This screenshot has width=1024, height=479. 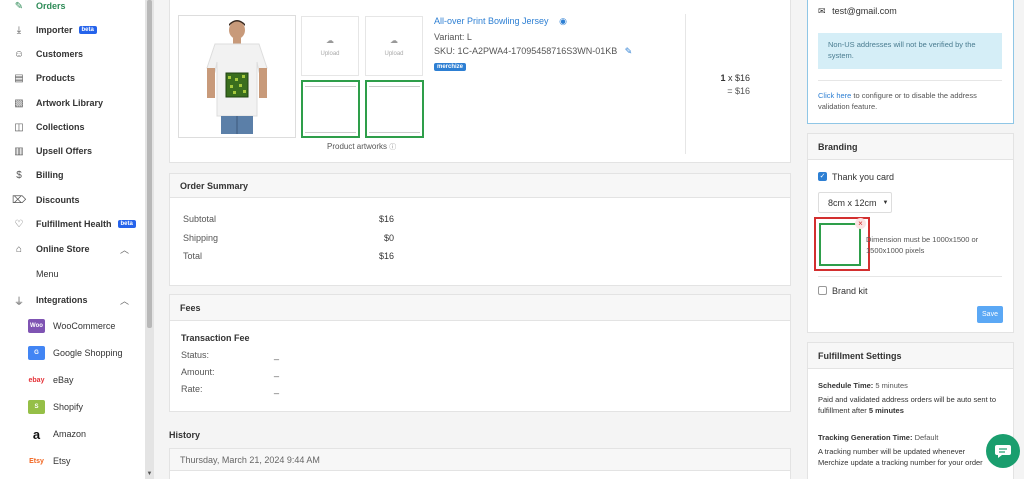 I want to click on fee-rate-value: _, so click(x=277, y=389).